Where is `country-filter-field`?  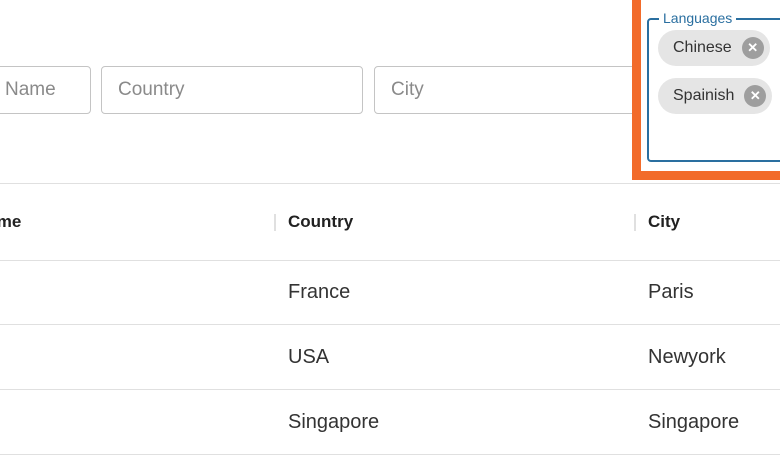 country-filter-field is located at coordinates (232, 90).